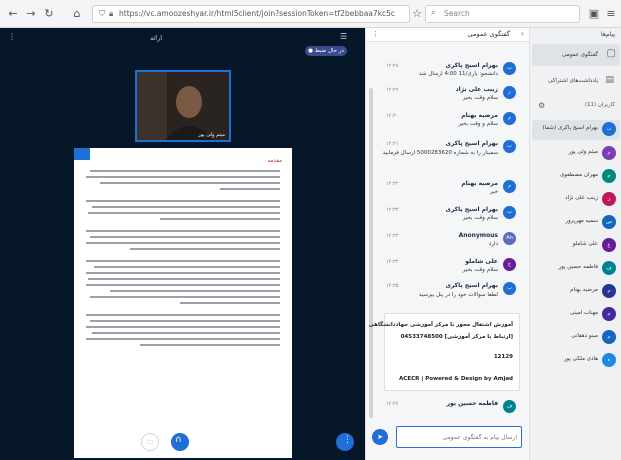  What do you see at coordinates (392, 404) in the screenshot?
I see `message-time: ۱۲:۳۶` at bounding box center [392, 404].